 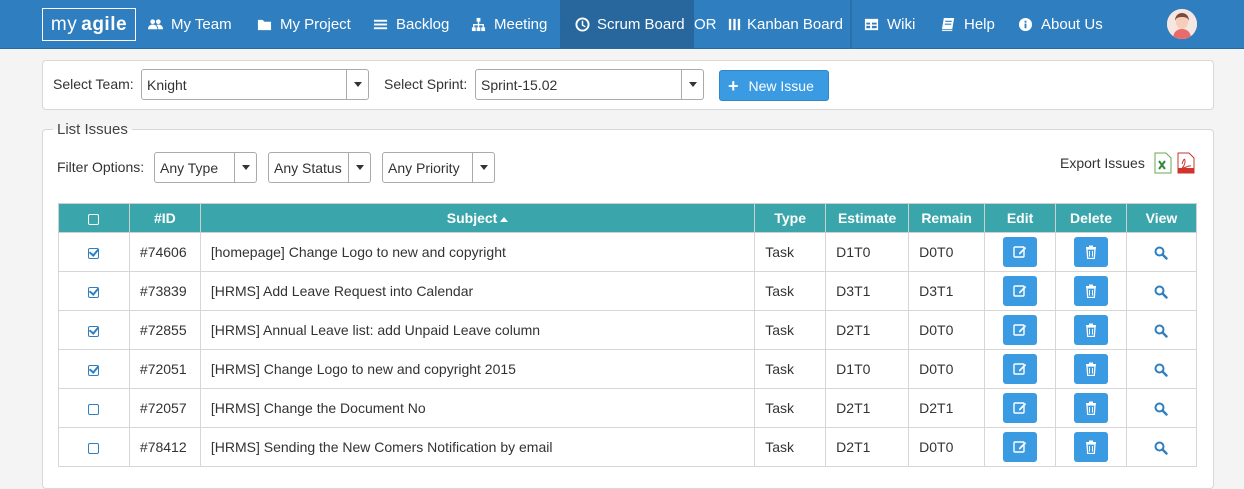 I want to click on nav-meeting: Meeting, so click(x=509, y=24).